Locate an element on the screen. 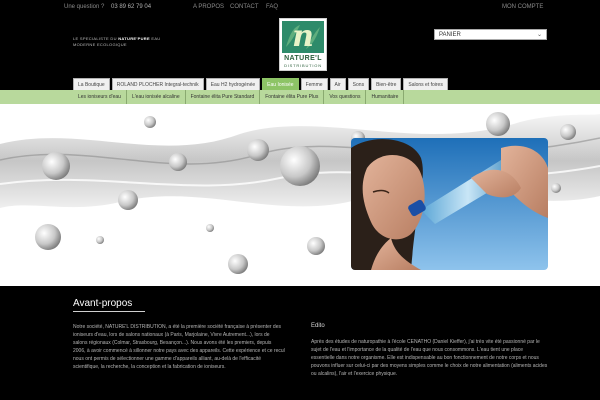 The width and height of the screenshot is (600, 400). sub-nav-humanitaire: Humanitaire is located at coordinates (385, 97).